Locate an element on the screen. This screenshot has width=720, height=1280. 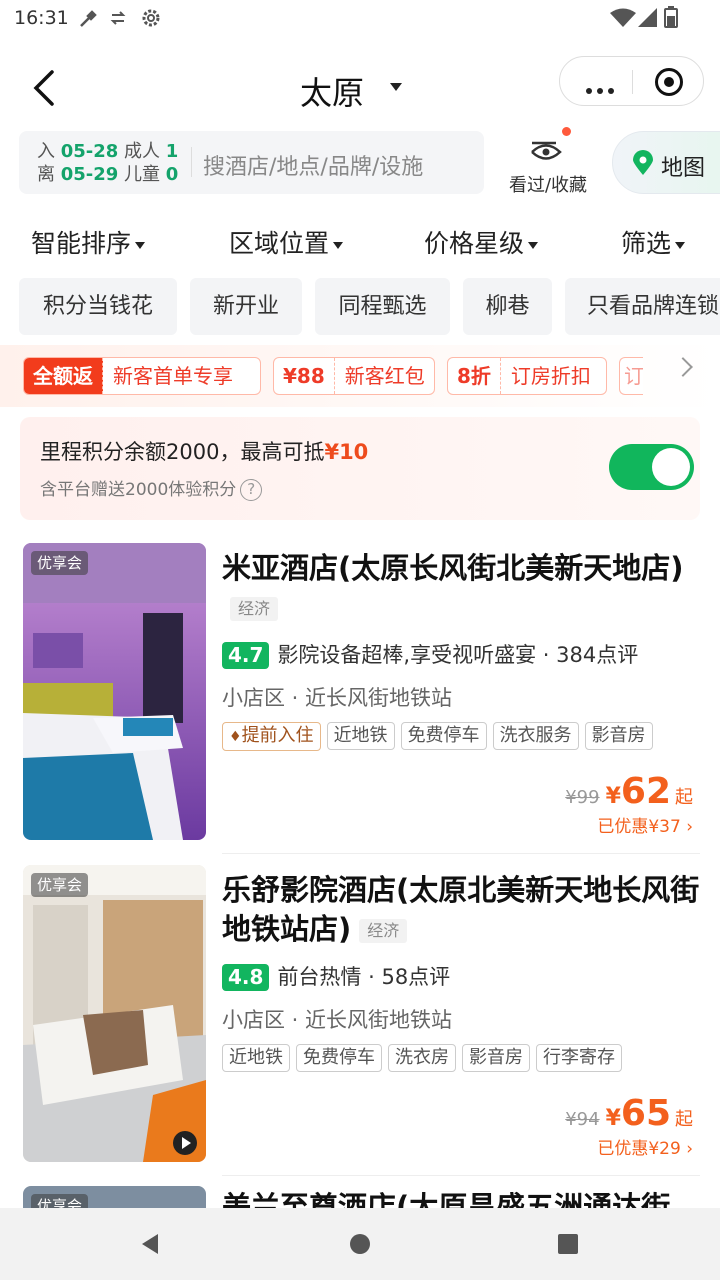
saved-amount: 已优惠¥29 › is located at coordinates (645, 1146).